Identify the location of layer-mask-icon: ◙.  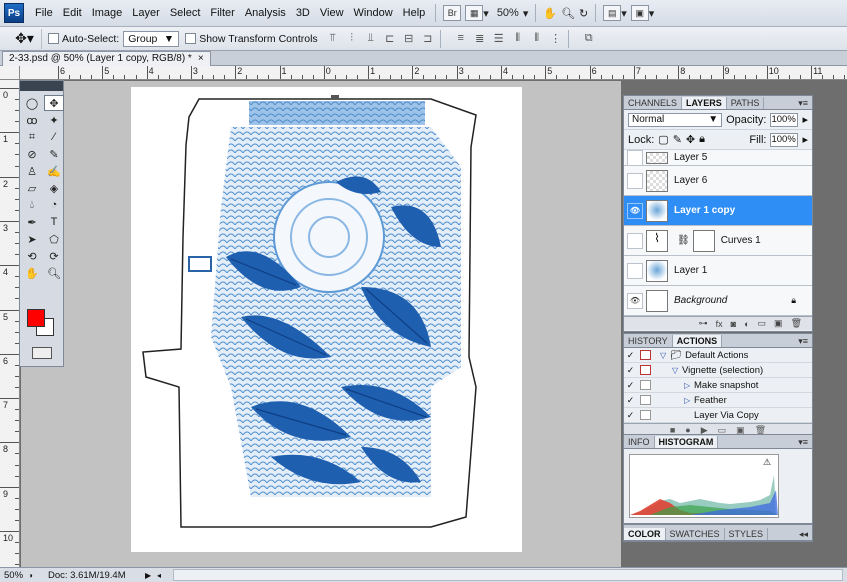
(733, 324).